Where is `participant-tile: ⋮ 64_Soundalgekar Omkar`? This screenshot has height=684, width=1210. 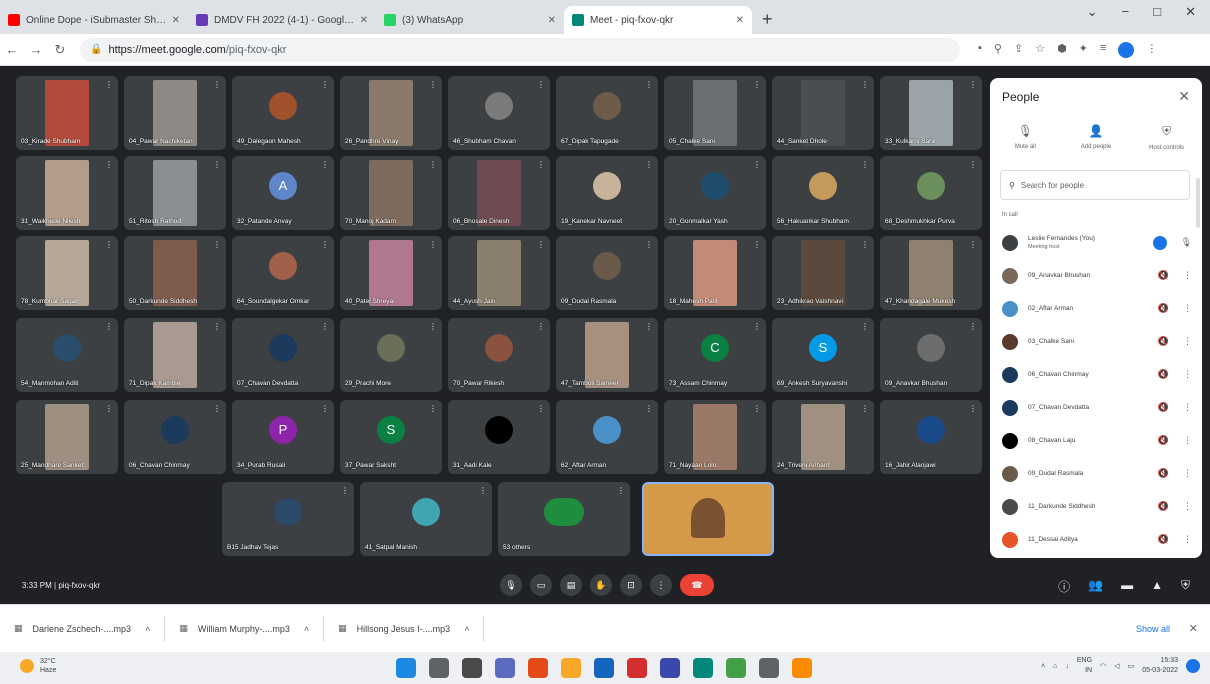 participant-tile: ⋮ 64_Soundalgekar Omkar is located at coordinates (283, 273).